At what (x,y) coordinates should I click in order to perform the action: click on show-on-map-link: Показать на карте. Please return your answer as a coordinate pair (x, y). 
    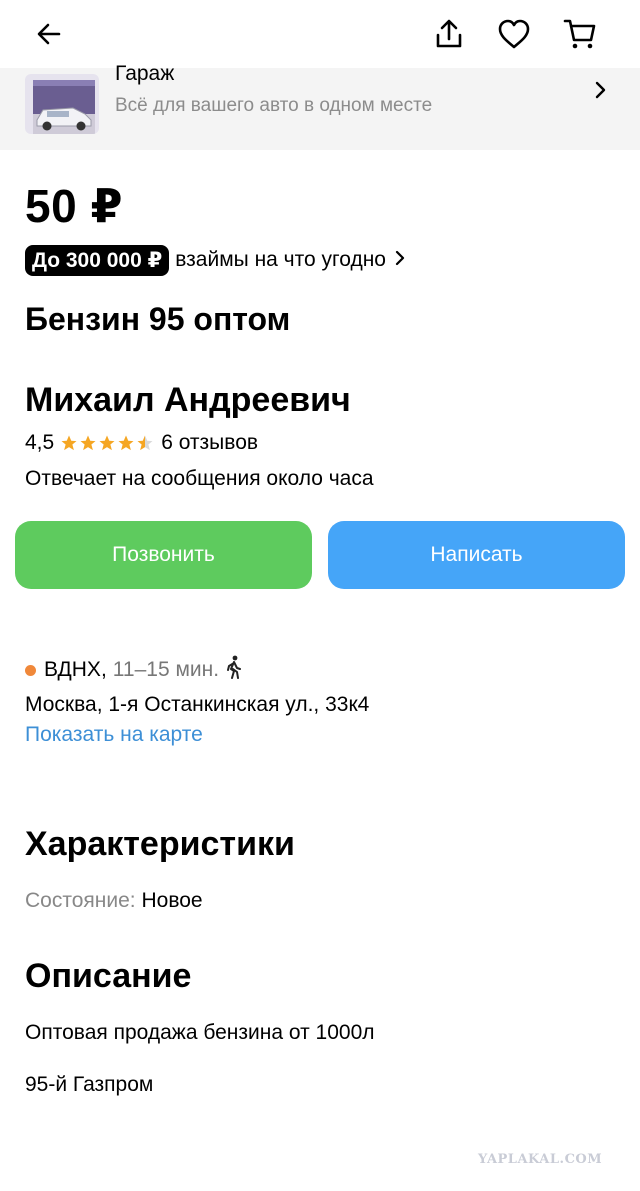
    Looking at the image, I should click on (114, 735).